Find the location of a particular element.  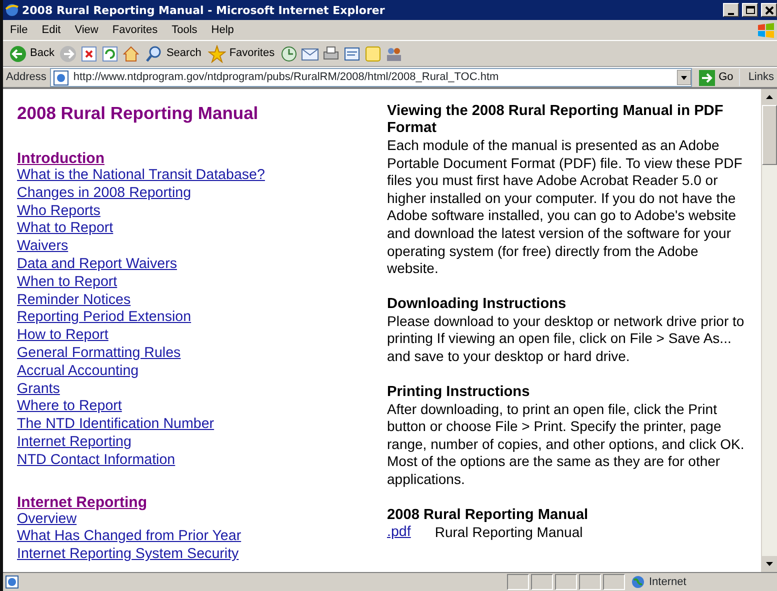

toc-link: Where to Report is located at coordinates (69, 407).